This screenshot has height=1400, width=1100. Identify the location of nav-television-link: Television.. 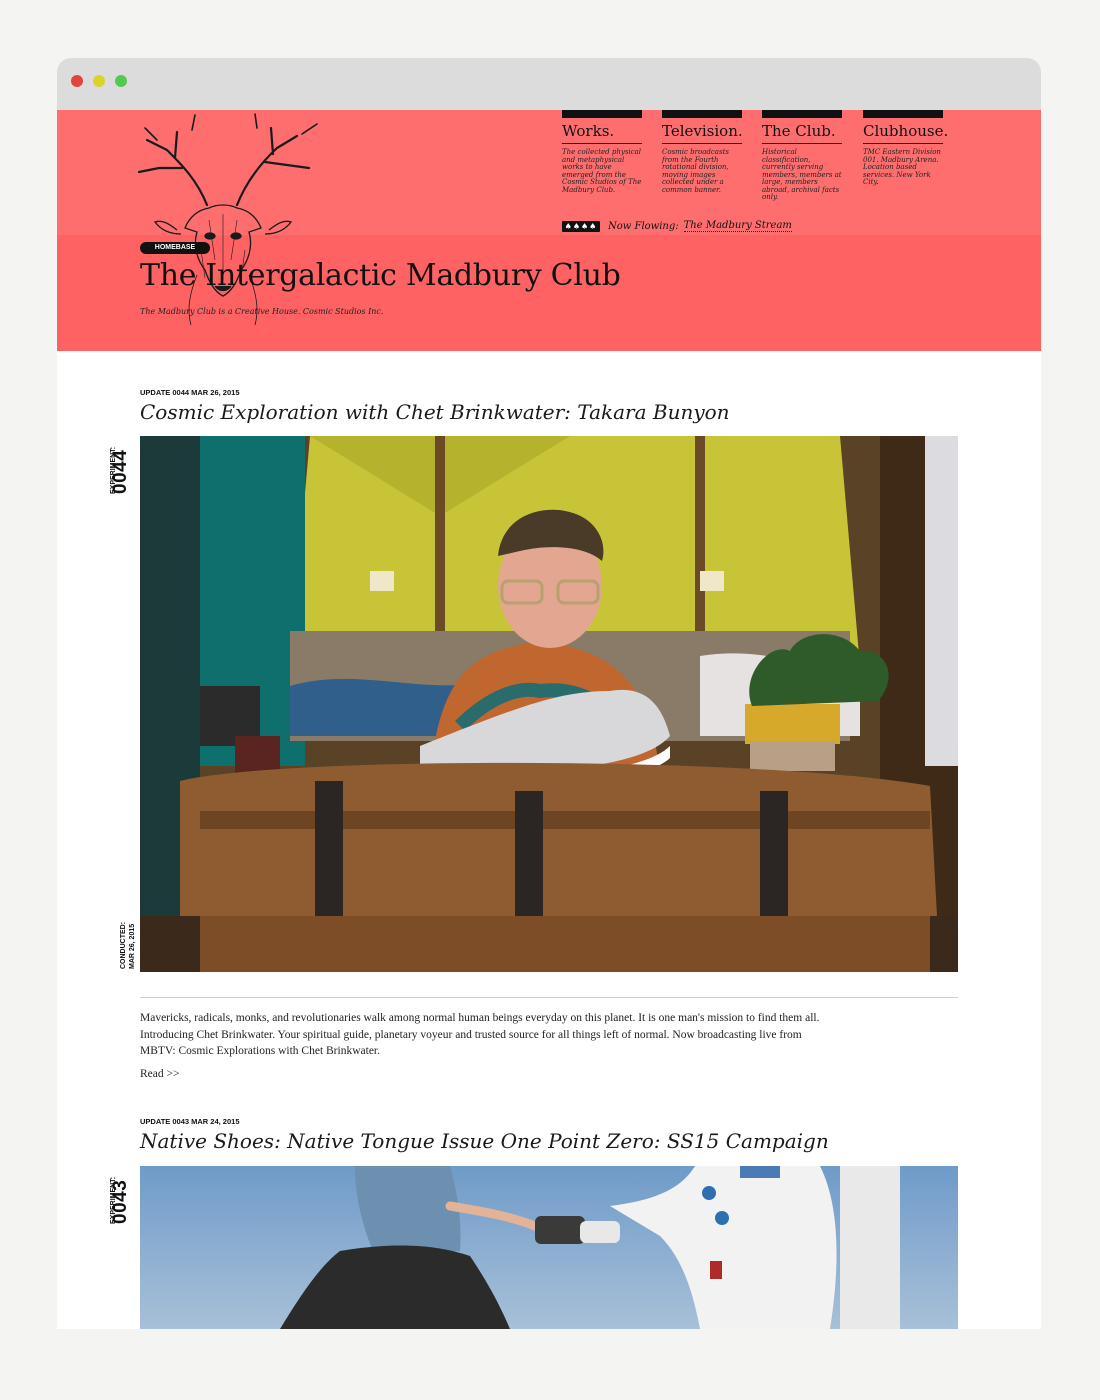
(702, 133).